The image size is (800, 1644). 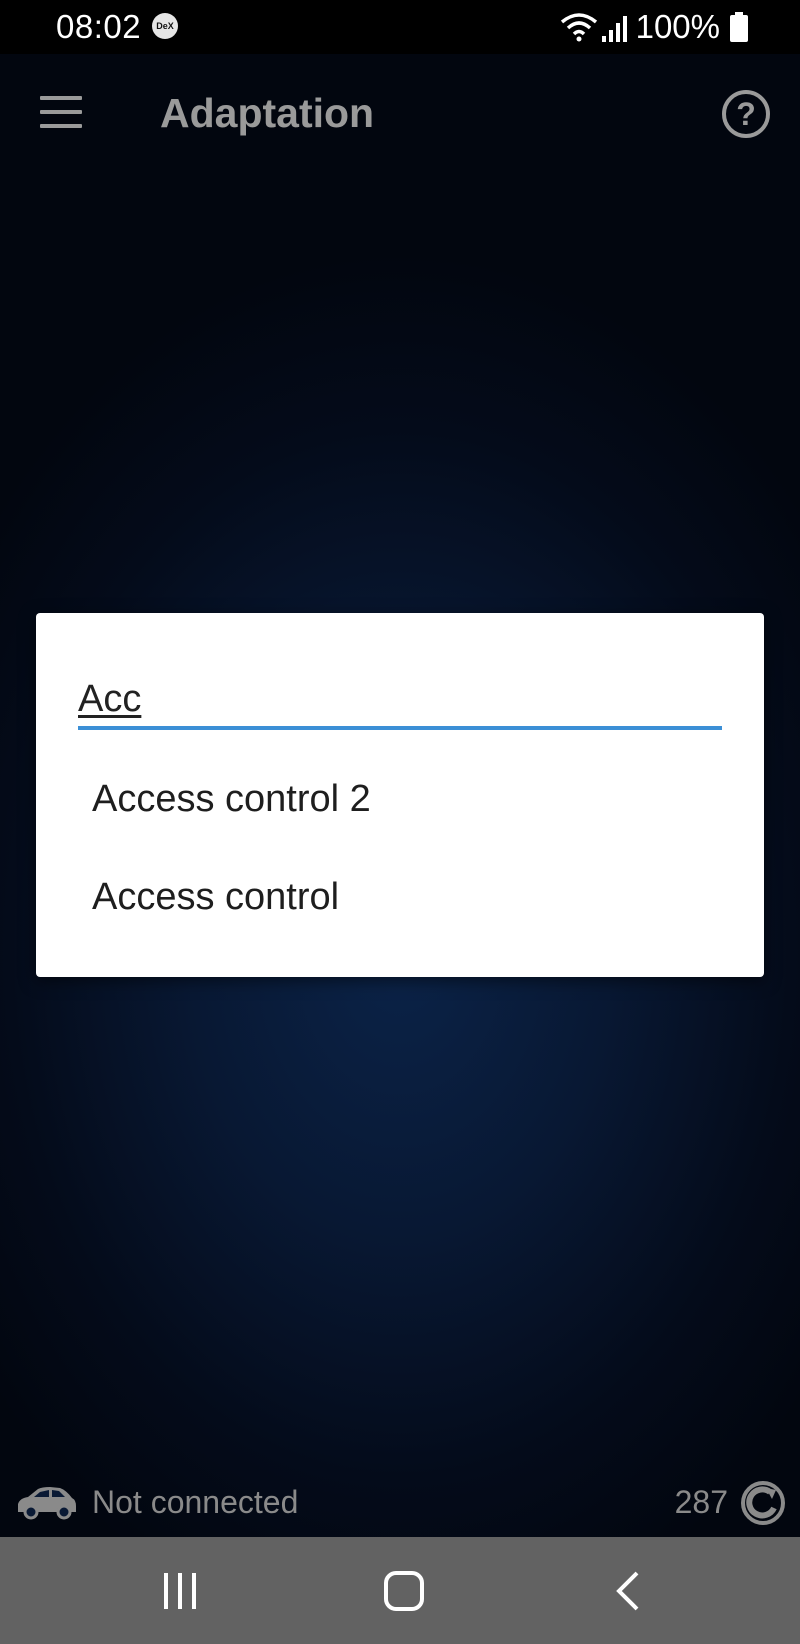 What do you see at coordinates (614, 29) in the screenshot?
I see `signal-icon` at bounding box center [614, 29].